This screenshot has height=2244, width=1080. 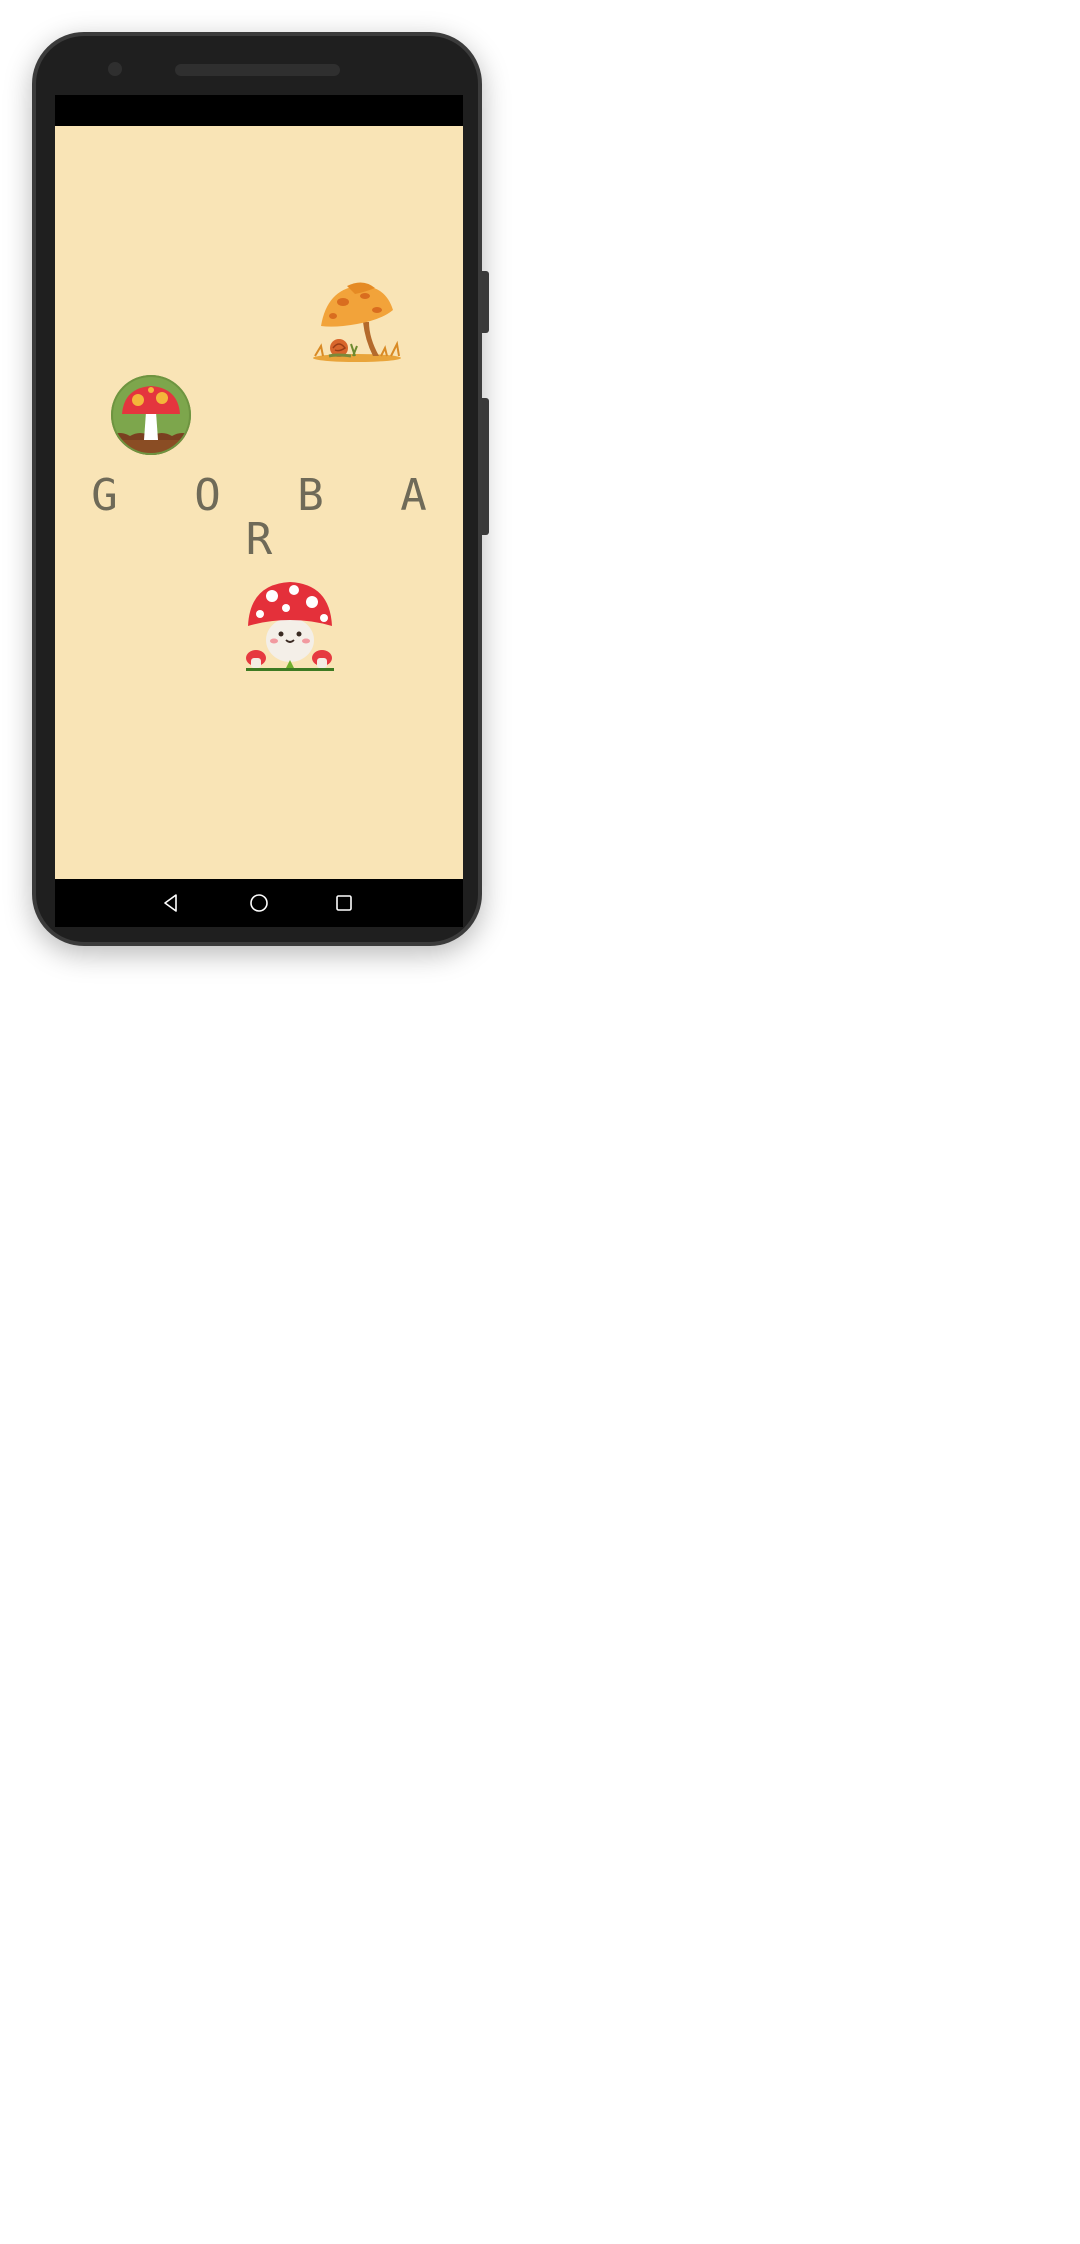 What do you see at coordinates (257, 70) in the screenshot?
I see `earpiece-speaker` at bounding box center [257, 70].